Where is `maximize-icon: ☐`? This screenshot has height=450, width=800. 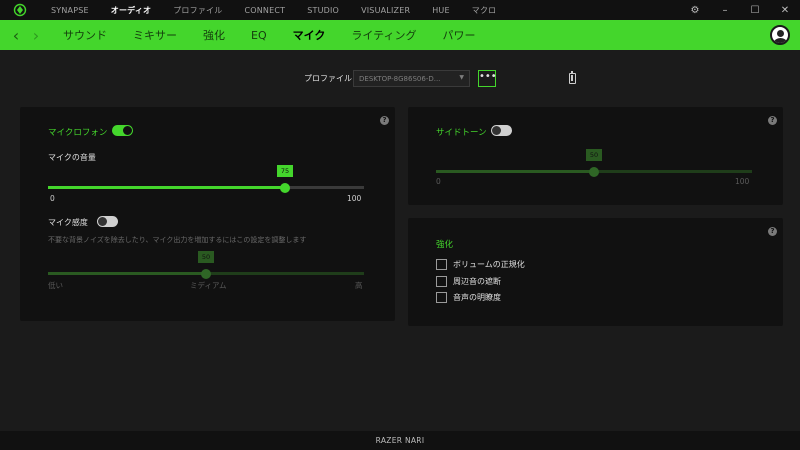
maximize-icon: ☐ is located at coordinates (755, 10).